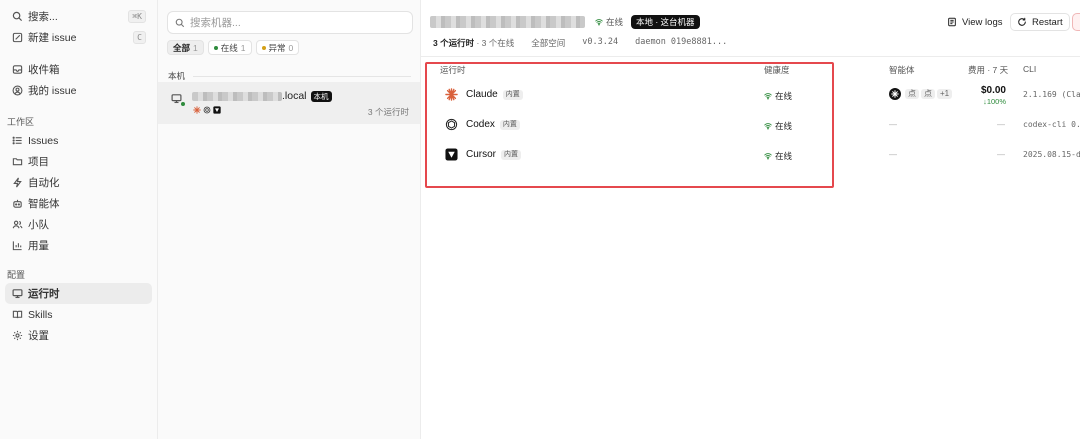  What do you see at coordinates (1022, 21) in the screenshot?
I see `restart-icon` at bounding box center [1022, 21].